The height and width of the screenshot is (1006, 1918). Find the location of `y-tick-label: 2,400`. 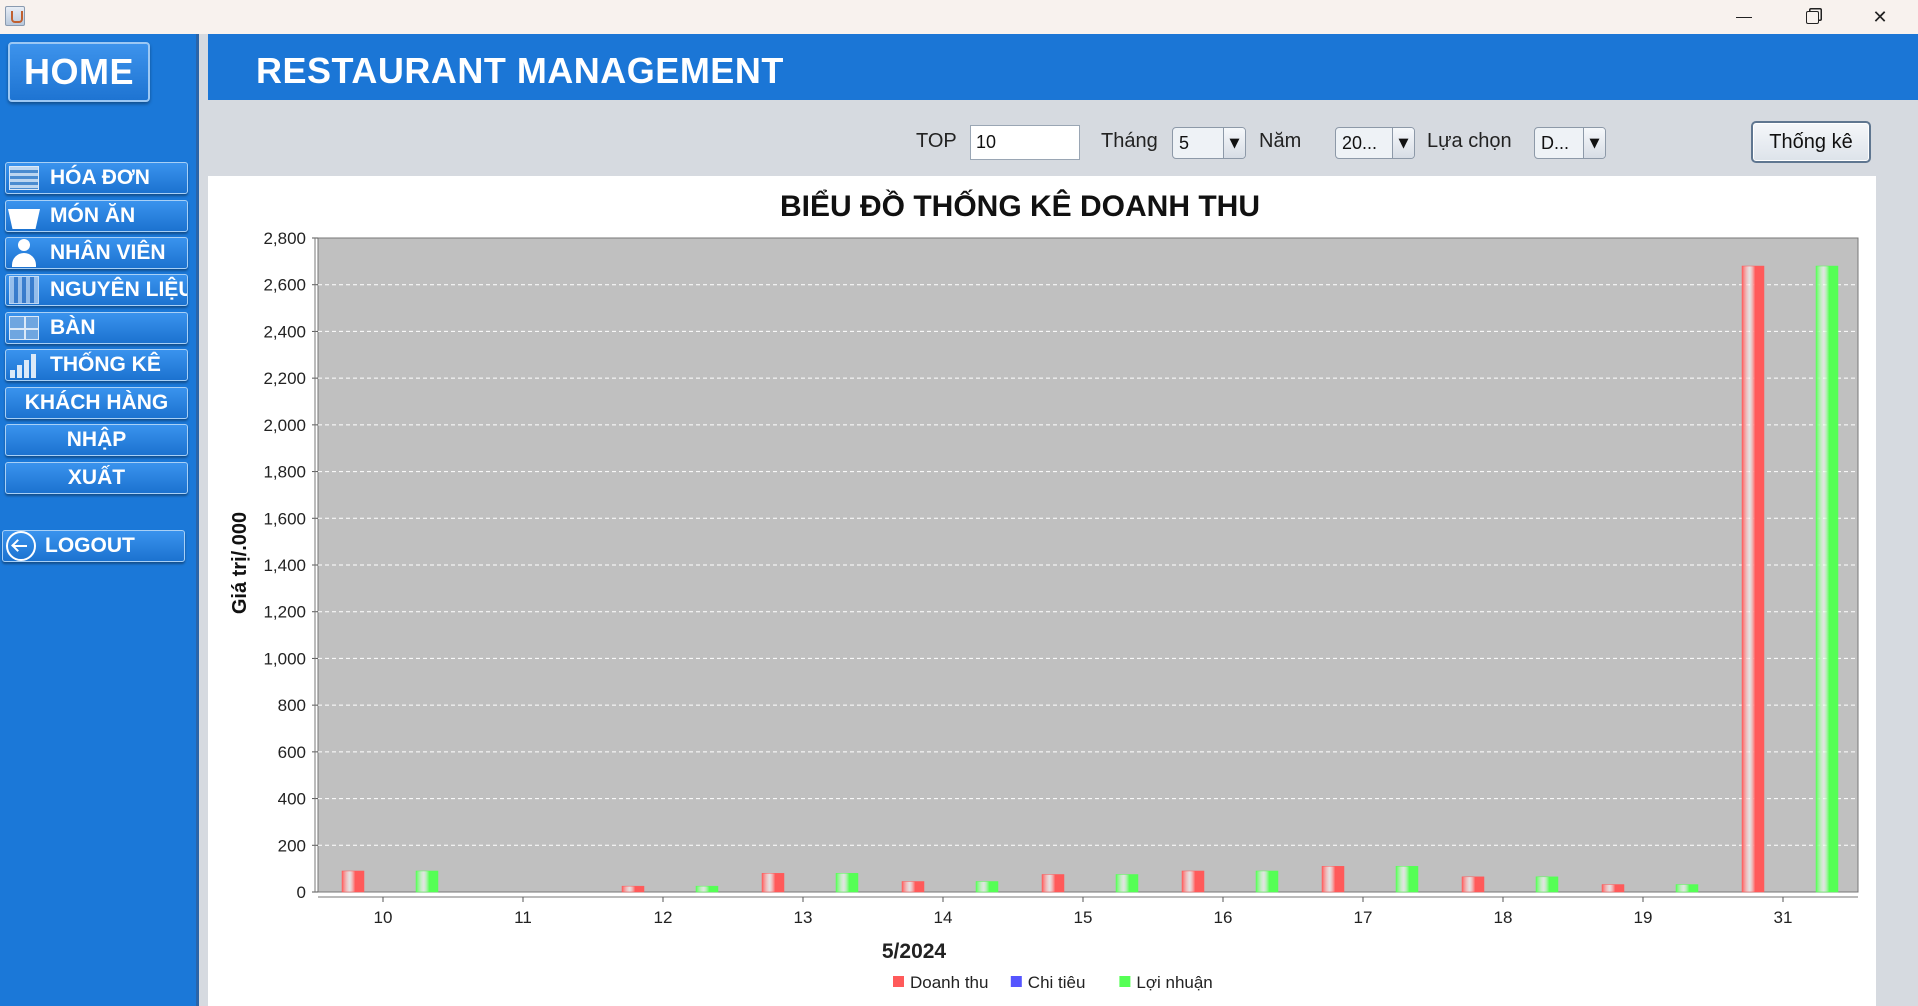

y-tick-label: 2,400 is located at coordinates (284, 331).